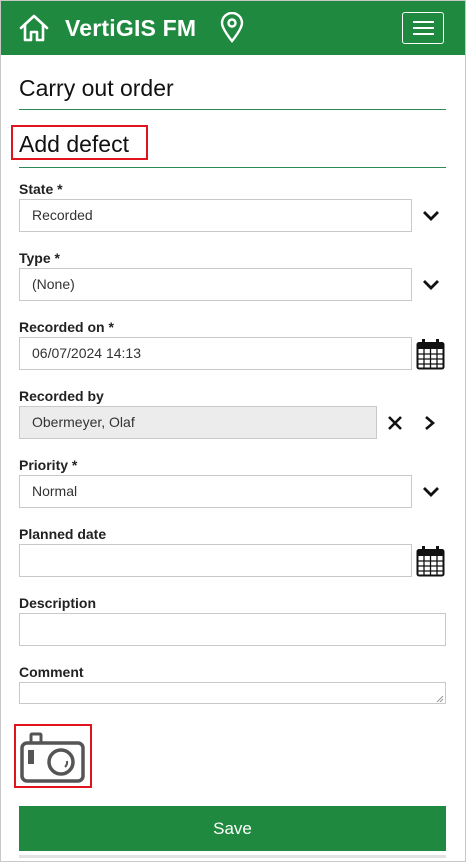 The height and width of the screenshot is (862, 466). I want to click on location-pin-icon, so click(232, 28).